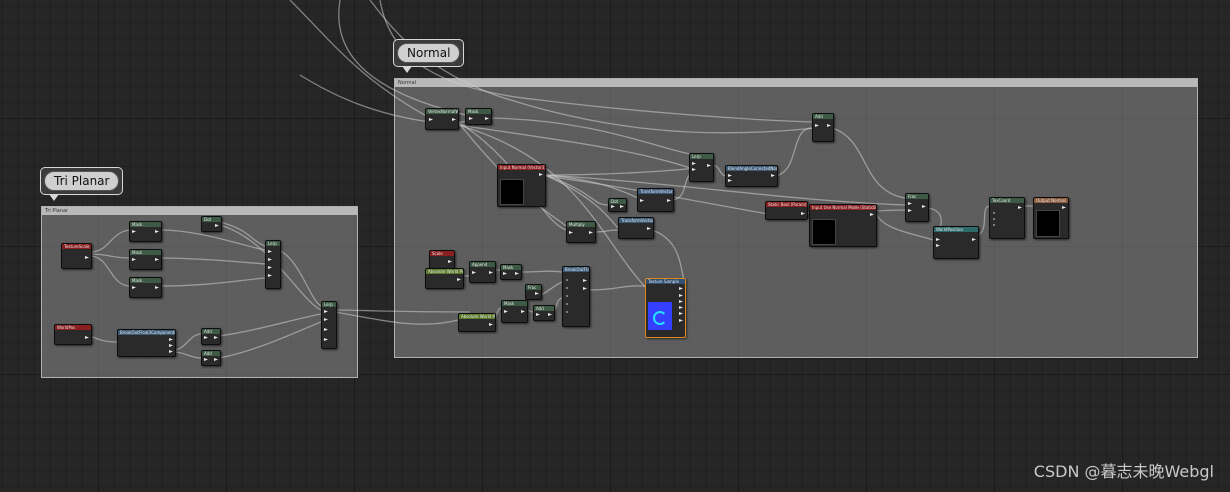  Describe the element at coordinates (514, 311) in the screenshot. I see `node-mask-3: Mask` at that location.